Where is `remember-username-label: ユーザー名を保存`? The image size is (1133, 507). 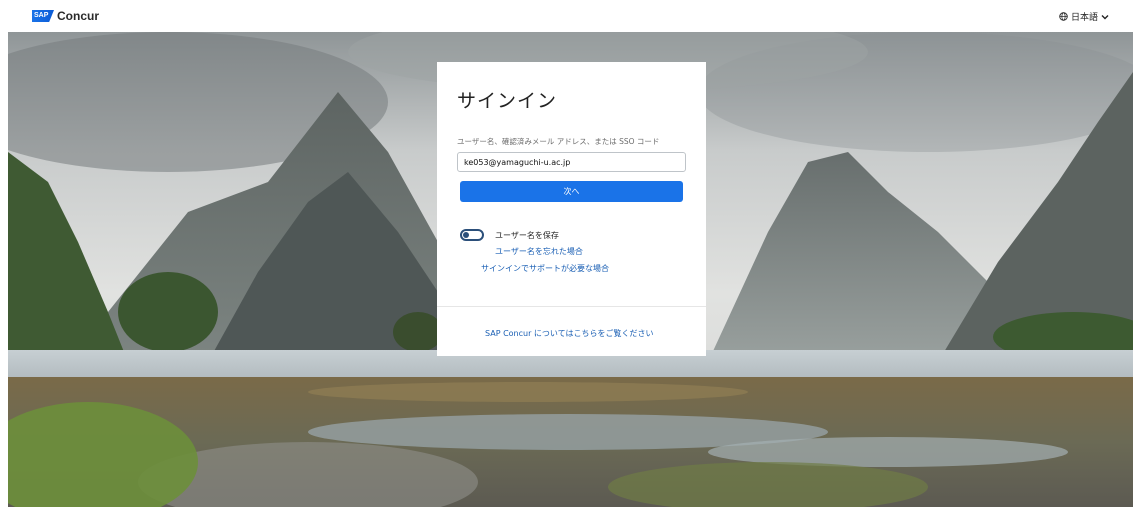 remember-username-label: ユーザー名を保存 is located at coordinates (527, 235).